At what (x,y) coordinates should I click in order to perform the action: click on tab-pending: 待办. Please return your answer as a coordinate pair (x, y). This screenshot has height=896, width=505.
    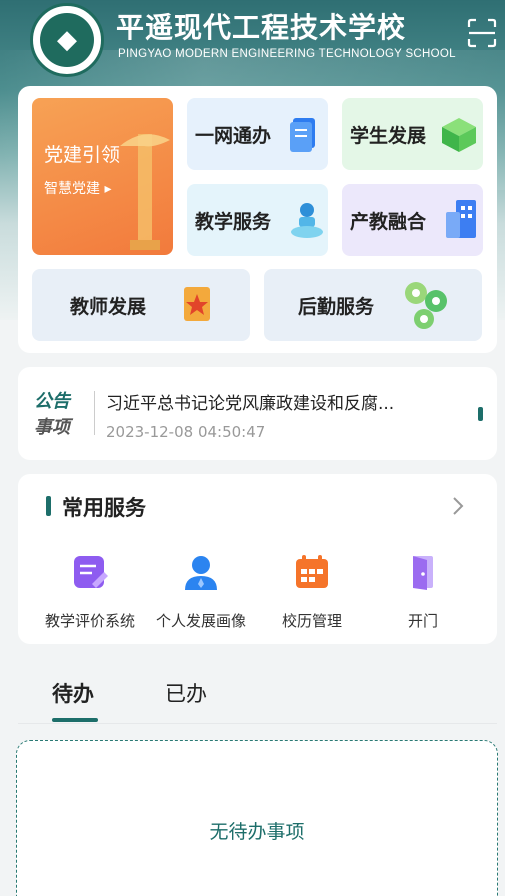
    Looking at the image, I should click on (73, 693).